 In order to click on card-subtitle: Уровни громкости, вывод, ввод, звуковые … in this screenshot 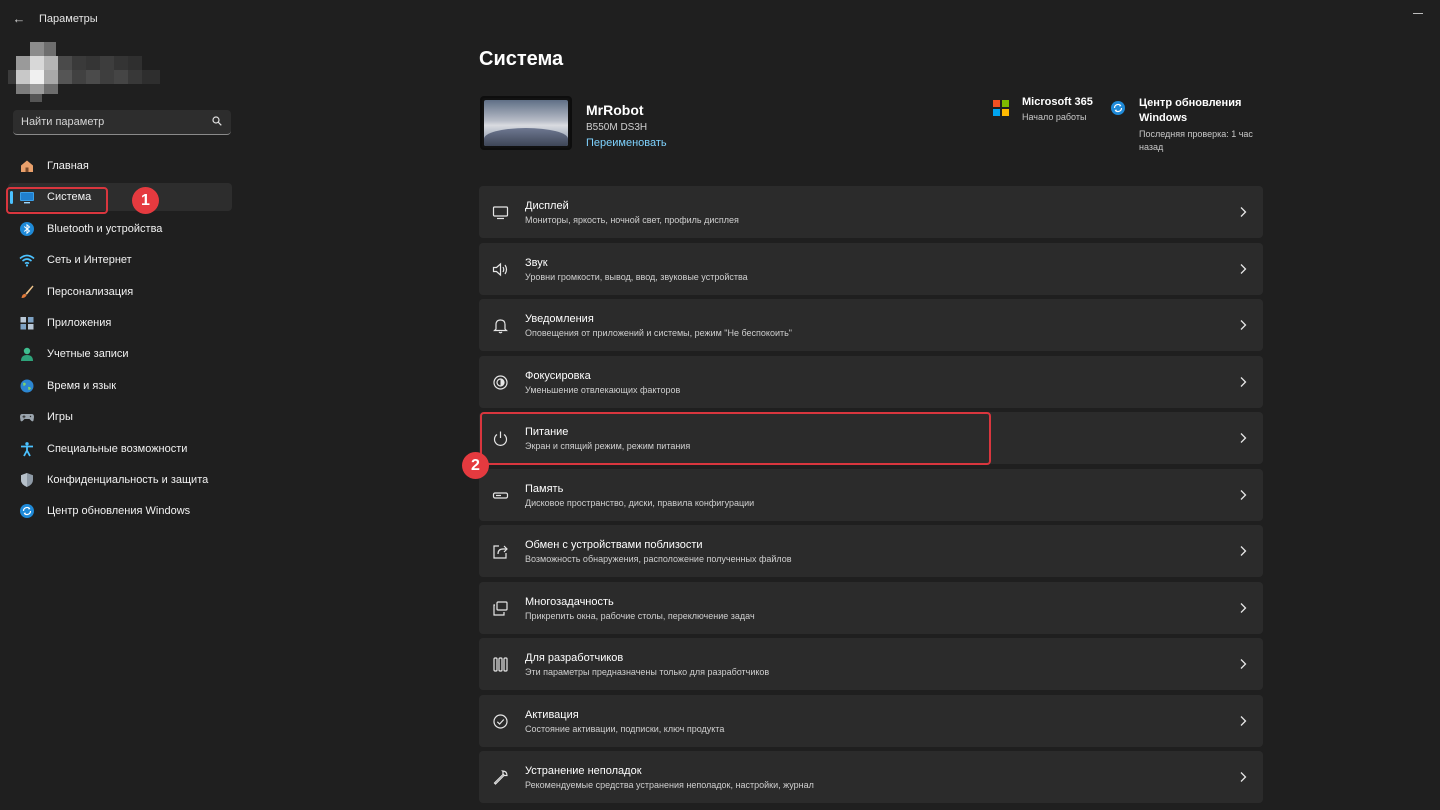, I will do `click(636, 276)`.